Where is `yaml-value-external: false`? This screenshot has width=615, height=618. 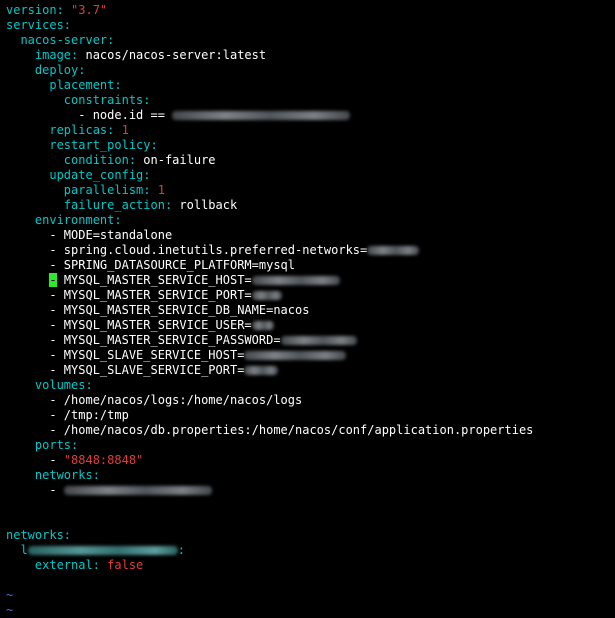
yaml-value-external: false is located at coordinates (125, 565).